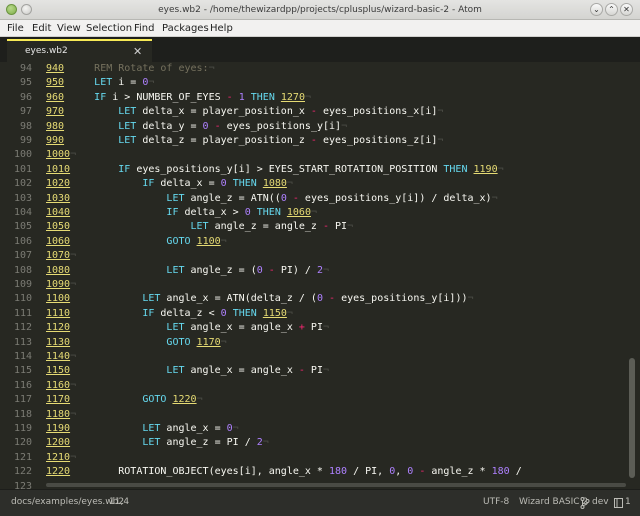  I want to click on code-line: 1050 LET angle_z = angle_z - PI¬, so click(199, 227).